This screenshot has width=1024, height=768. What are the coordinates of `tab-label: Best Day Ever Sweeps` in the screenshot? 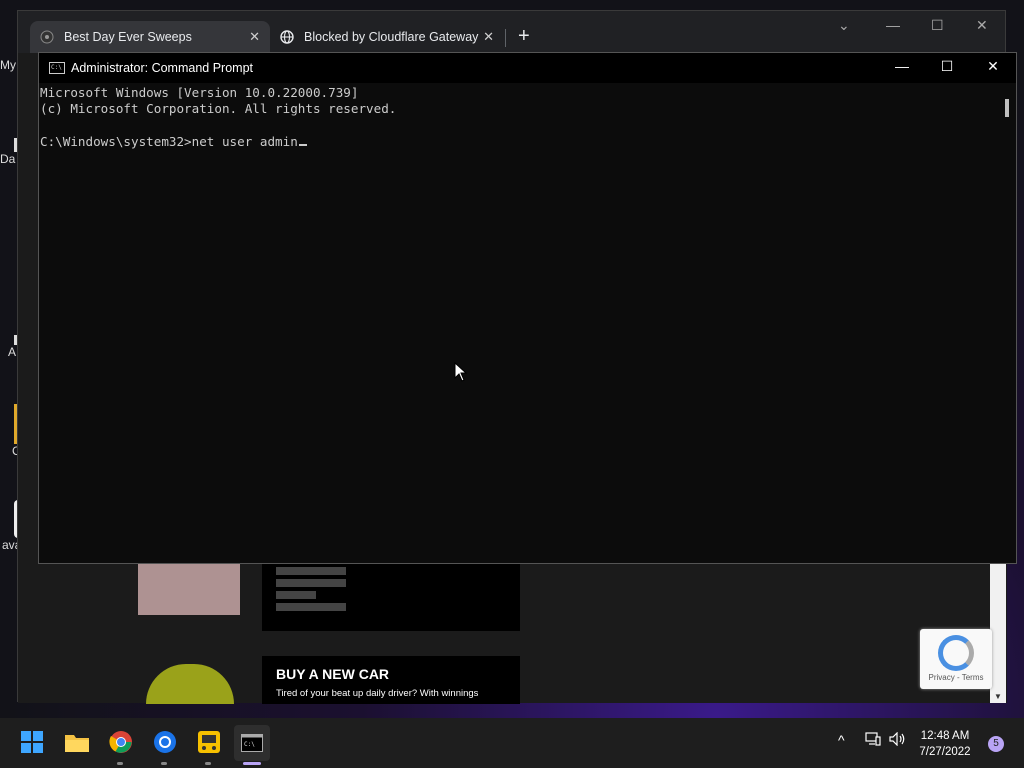 It's located at (128, 37).